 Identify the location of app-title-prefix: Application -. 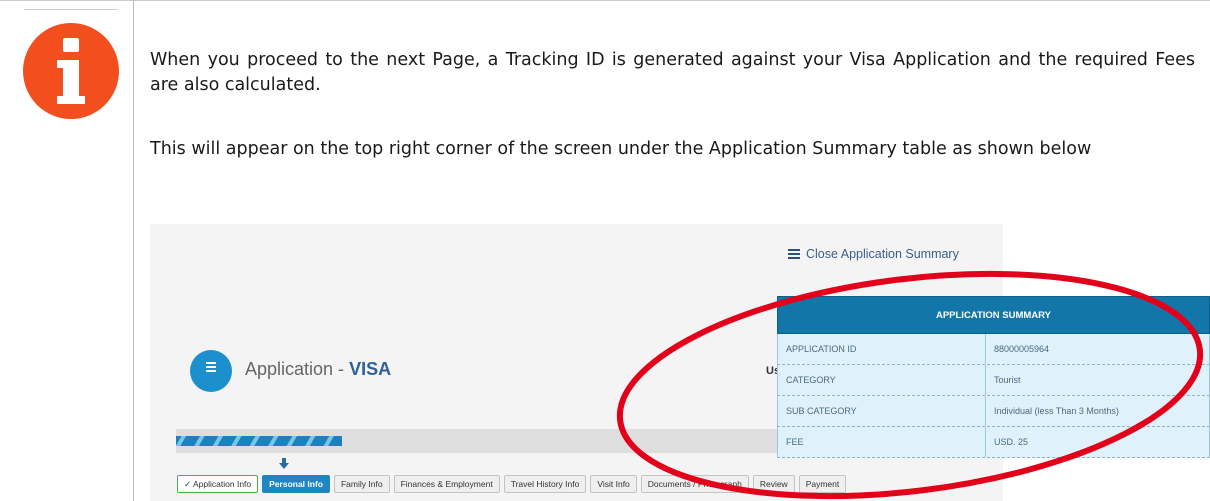
(297, 369).